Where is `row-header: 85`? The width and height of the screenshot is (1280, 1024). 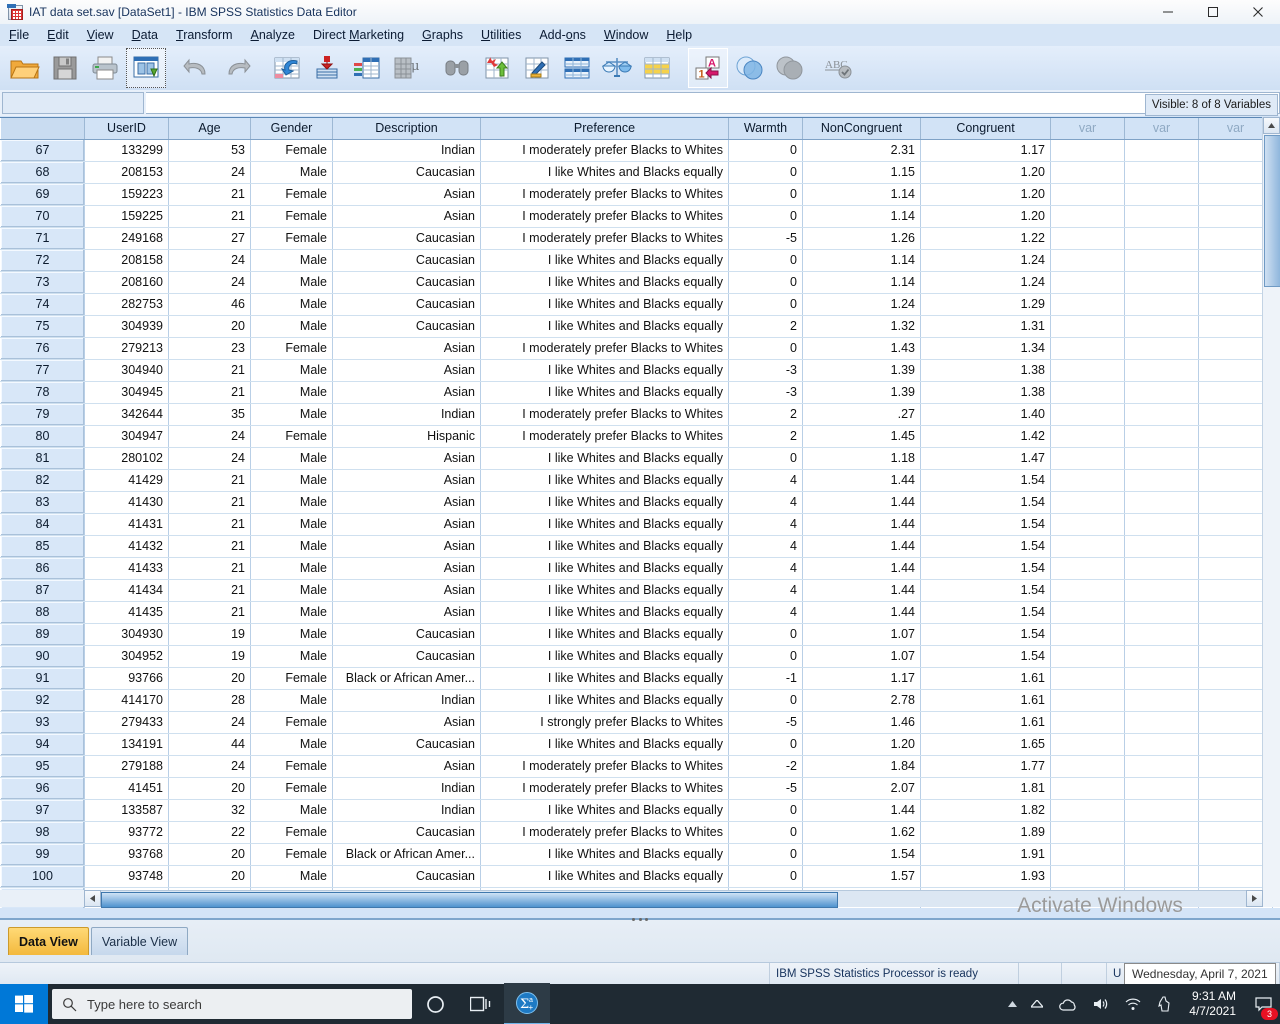
row-header: 85 is located at coordinates (42, 546).